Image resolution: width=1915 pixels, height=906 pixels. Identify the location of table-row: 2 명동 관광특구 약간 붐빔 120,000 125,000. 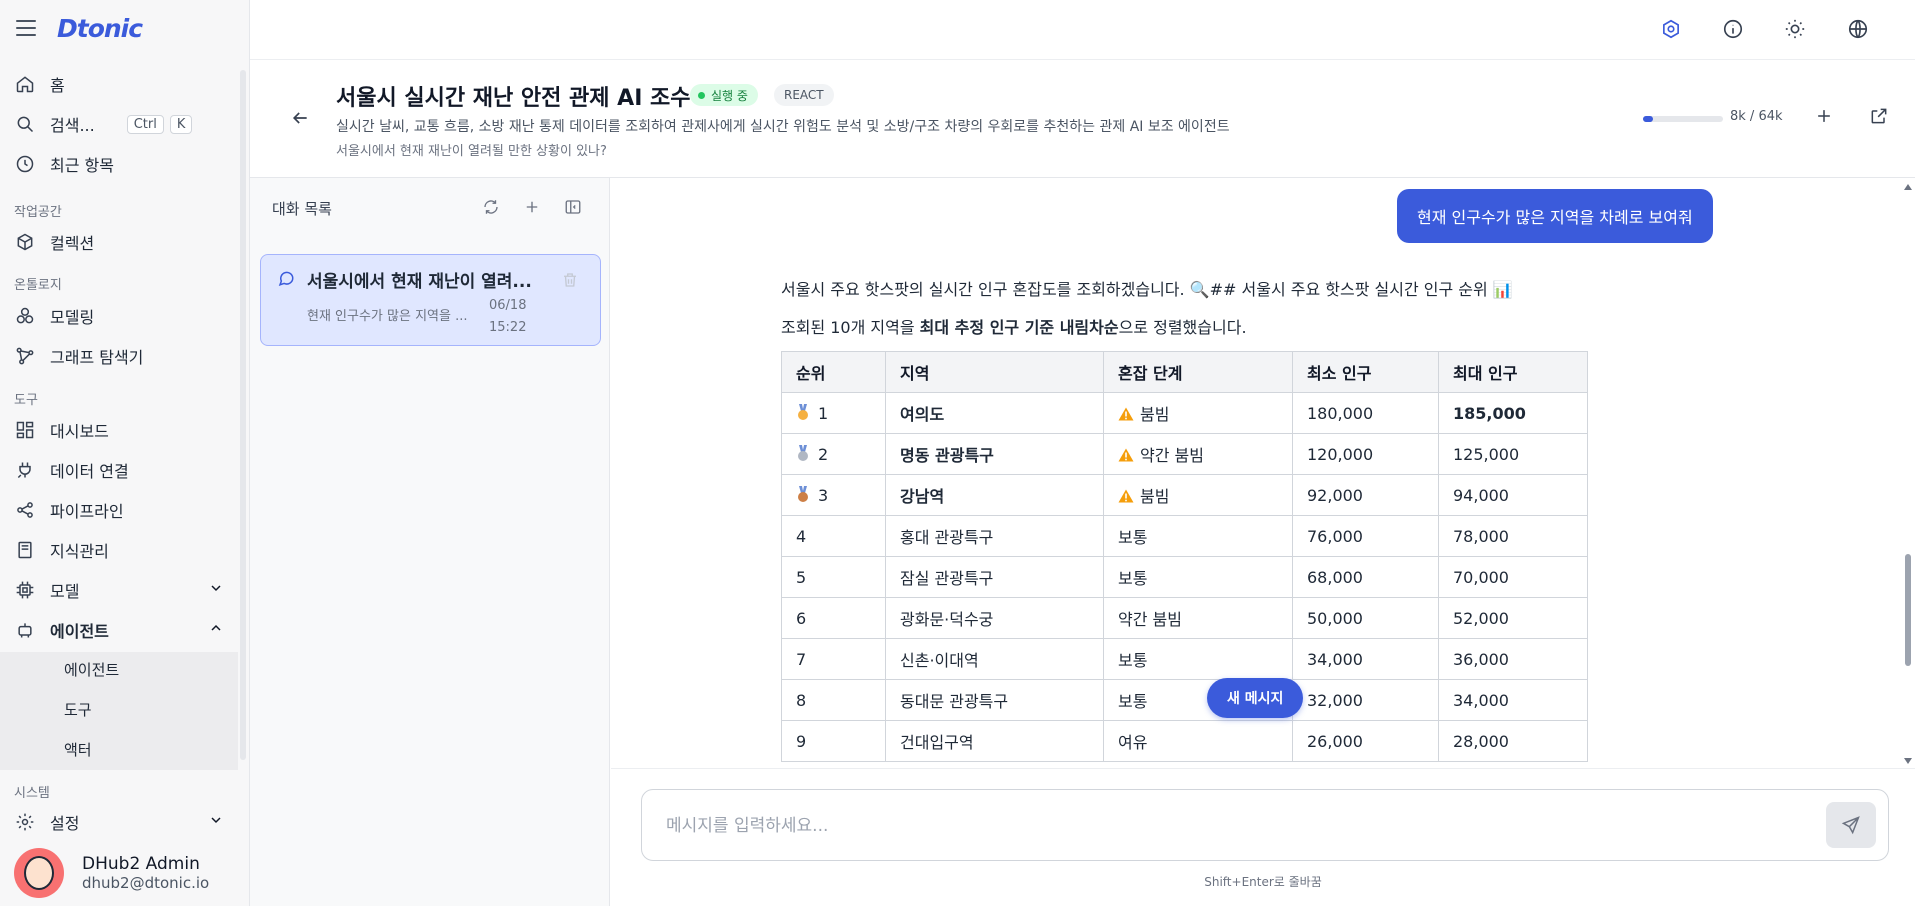
(1184, 454).